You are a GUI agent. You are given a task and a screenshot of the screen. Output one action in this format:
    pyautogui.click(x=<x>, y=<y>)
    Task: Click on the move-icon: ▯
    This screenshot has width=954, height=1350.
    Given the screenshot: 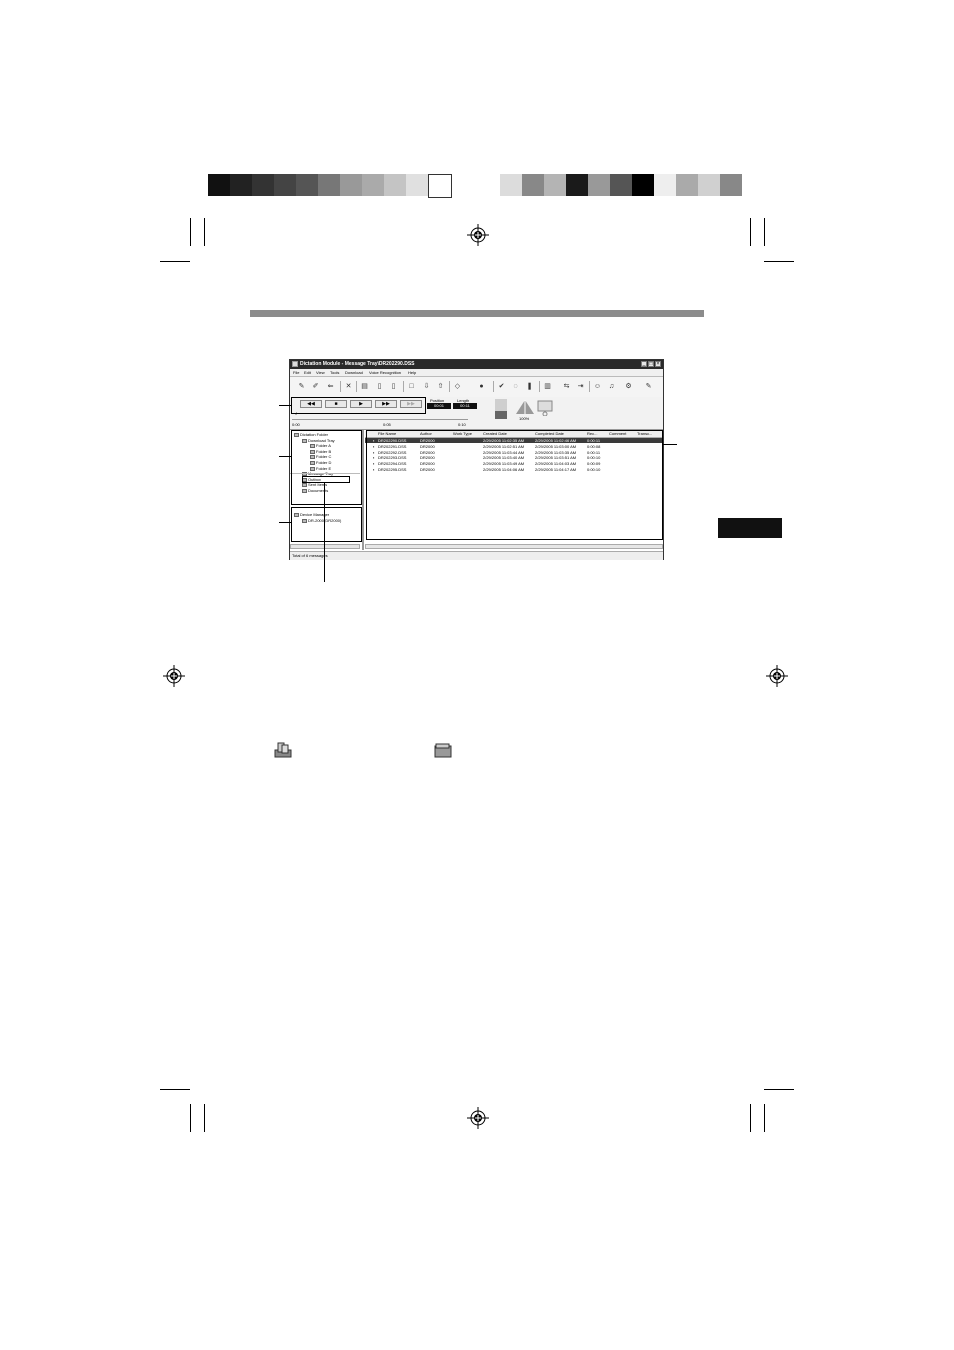 What is the action you would take?
    pyautogui.click(x=379, y=386)
    